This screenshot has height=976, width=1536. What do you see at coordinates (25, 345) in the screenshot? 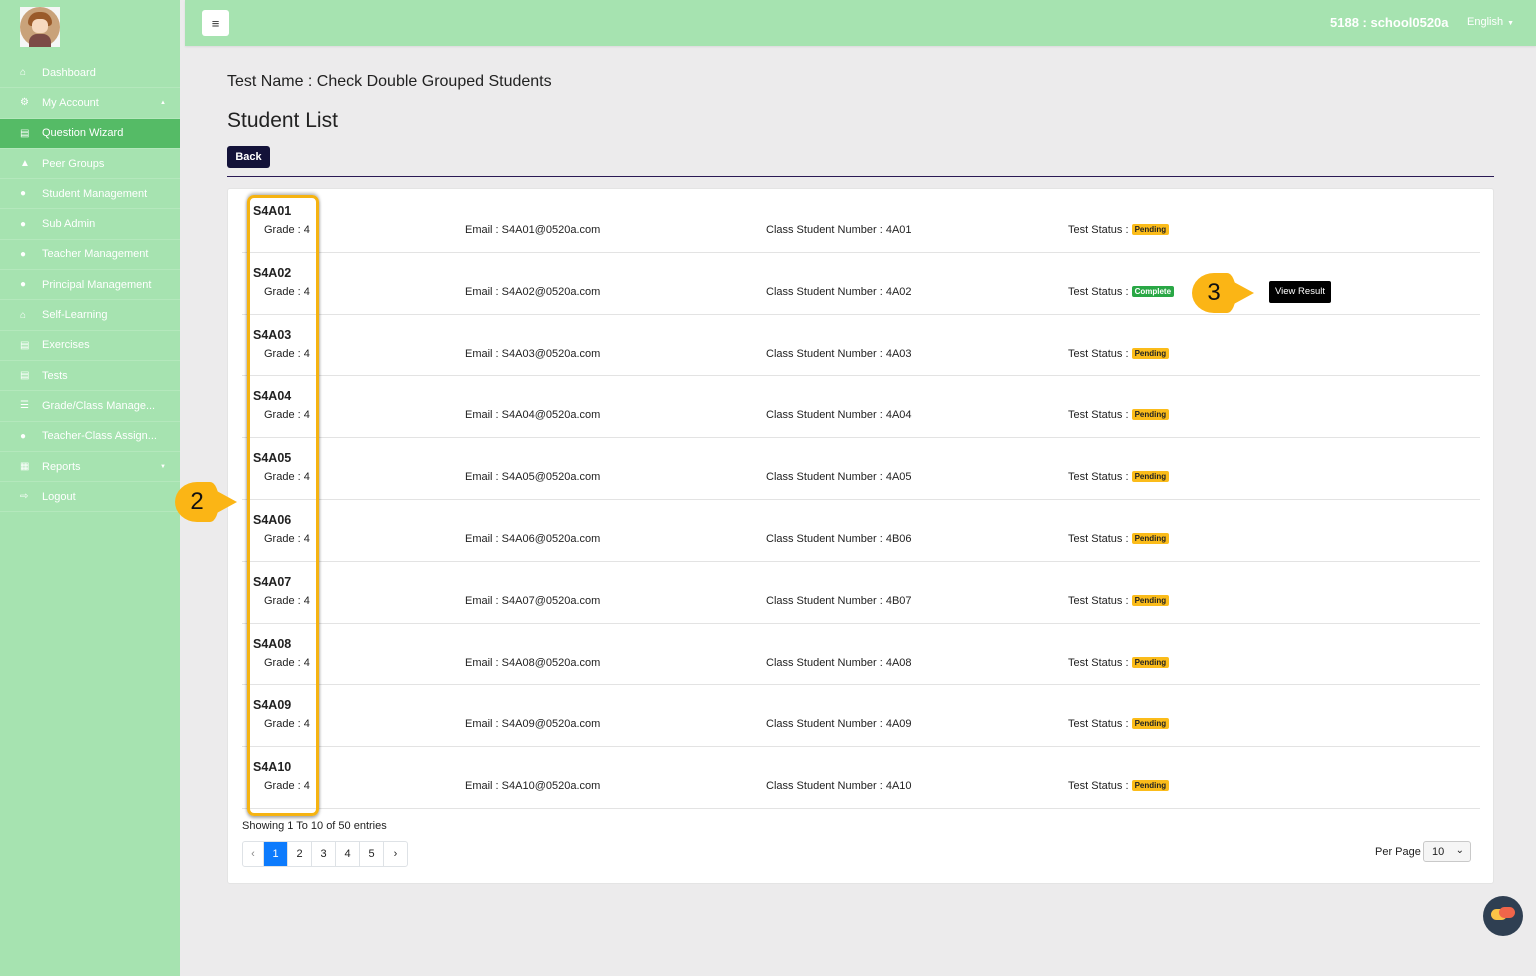
I see `book-icon: ▤` at bounding box center [25, 345].